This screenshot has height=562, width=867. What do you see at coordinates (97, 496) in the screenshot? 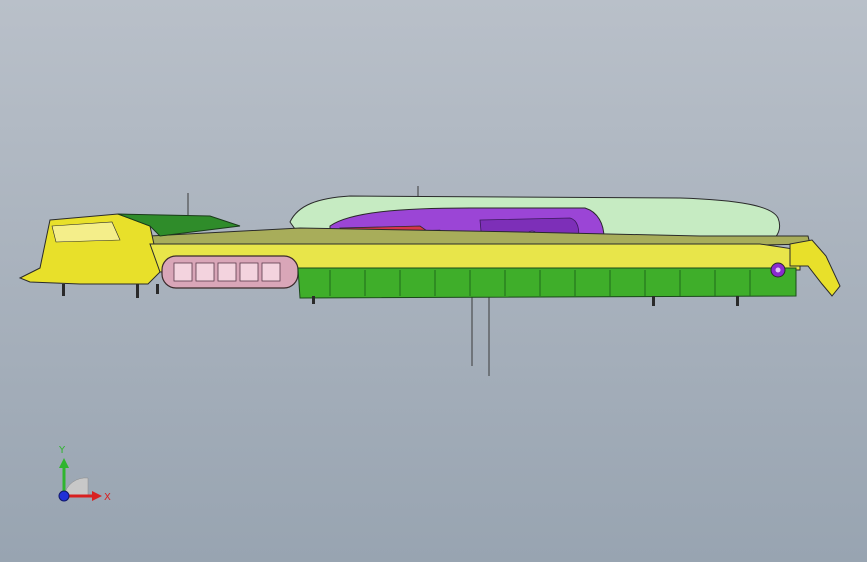
I see `x-axis-arrow` at bounding box center [97, 496].